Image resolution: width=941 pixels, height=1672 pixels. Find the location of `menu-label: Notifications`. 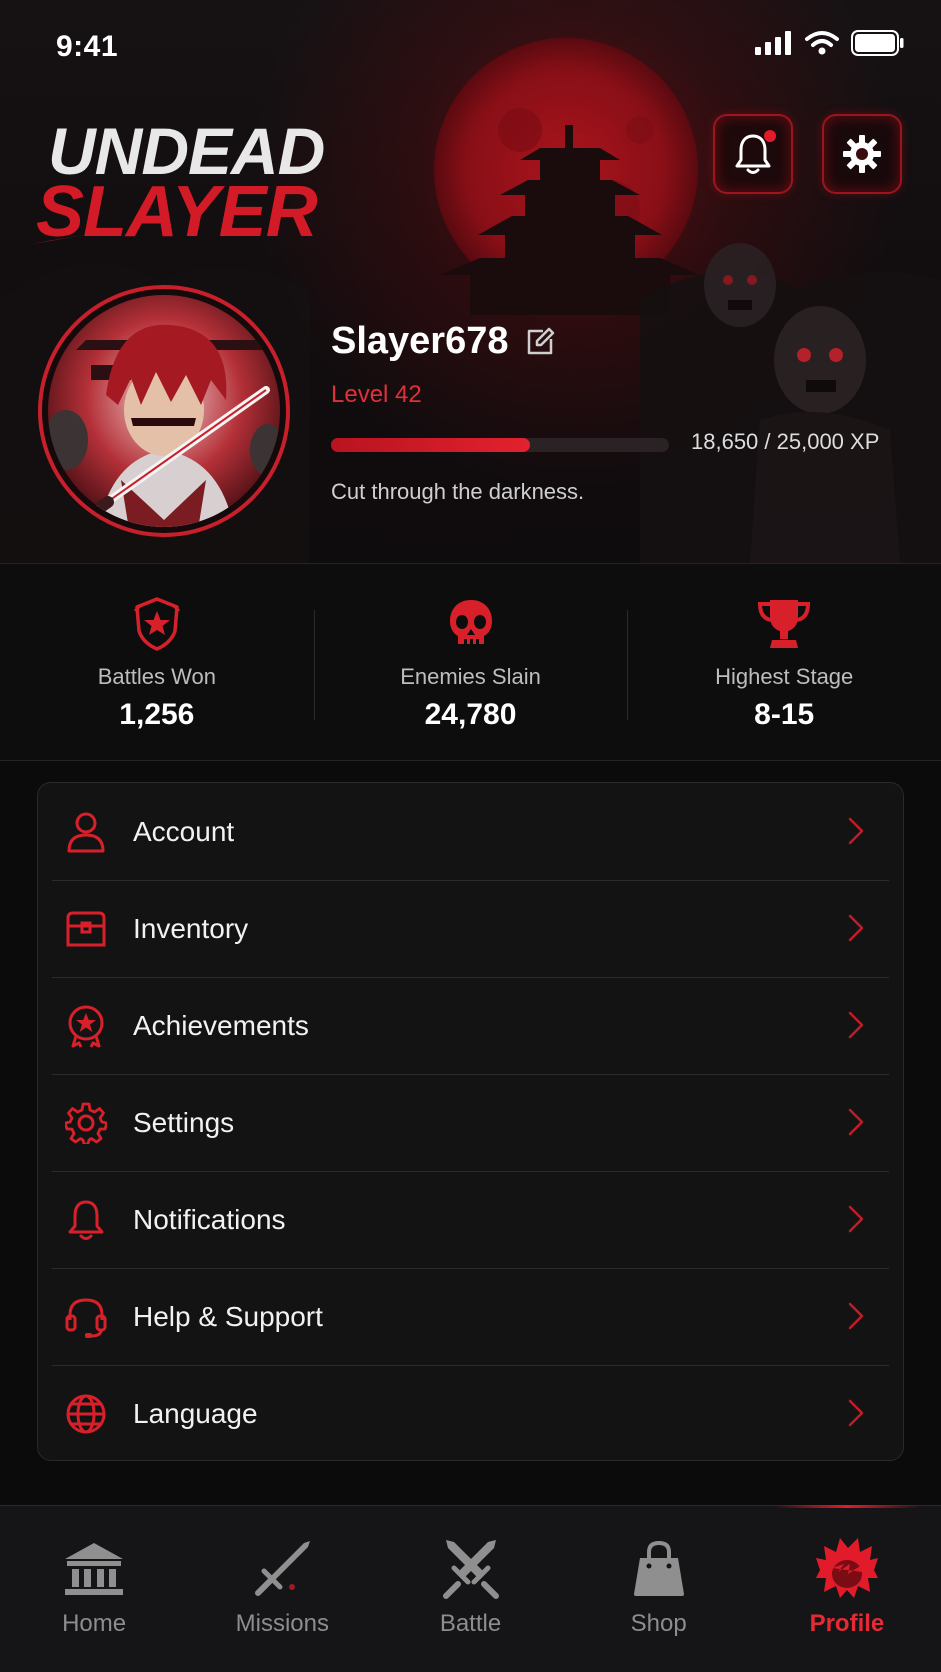

menu-label: Notifications is located at coordinates (209, 1219).